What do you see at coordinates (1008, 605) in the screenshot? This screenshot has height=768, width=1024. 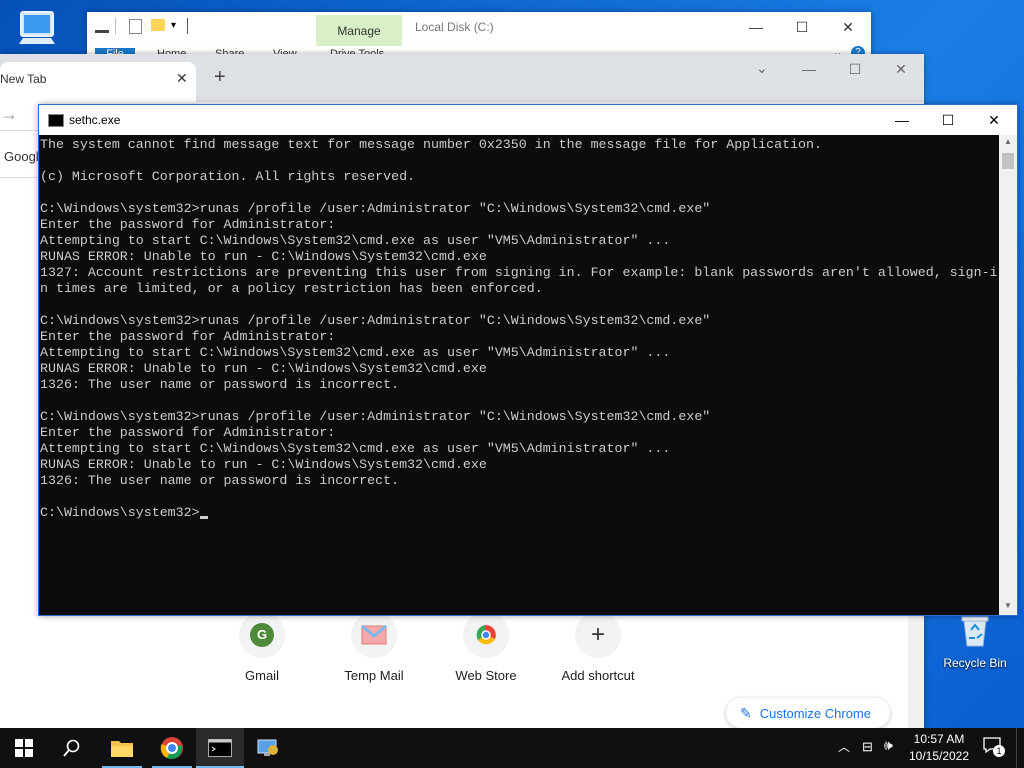 I see `scroll-down-arrow-icon: ▼` at bounding box center [1008, 605].